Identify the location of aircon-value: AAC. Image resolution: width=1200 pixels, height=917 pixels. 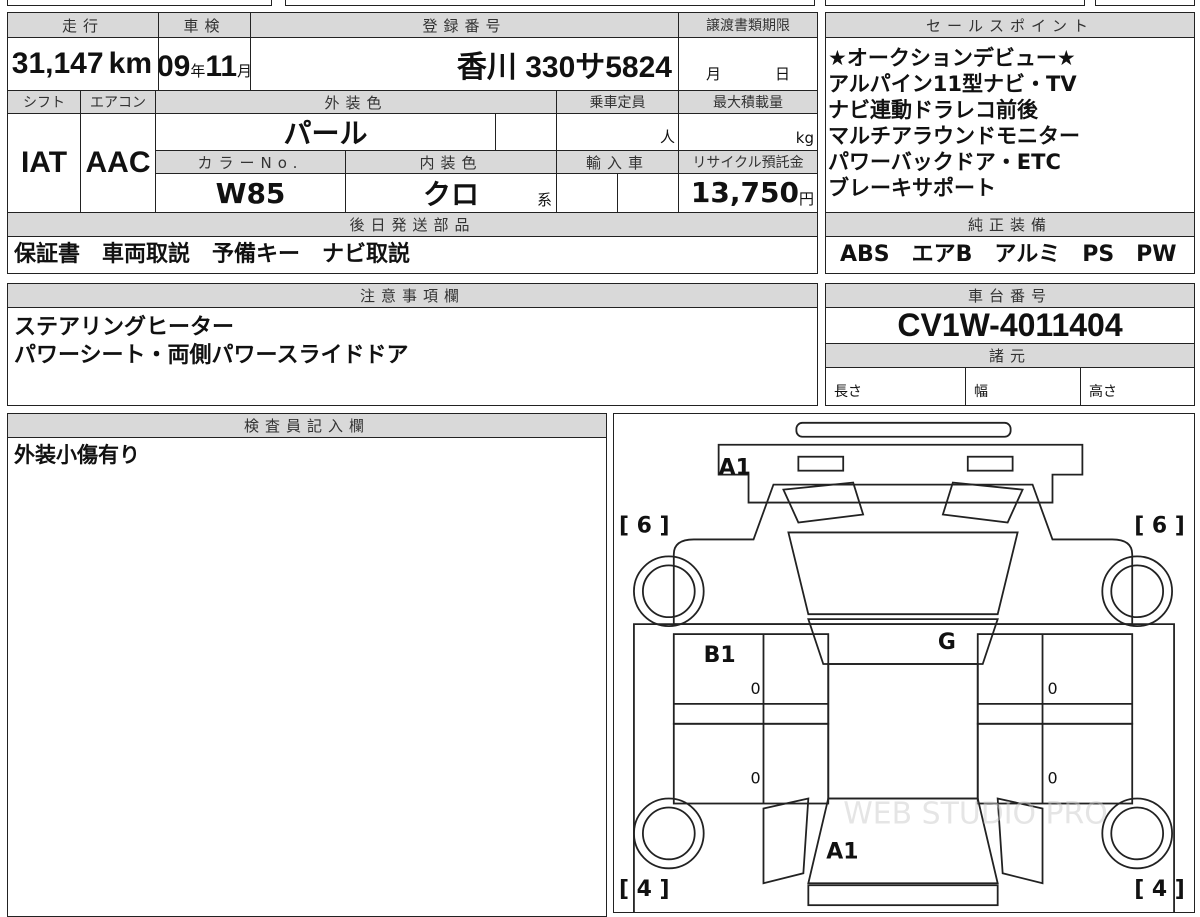
(118, 163).